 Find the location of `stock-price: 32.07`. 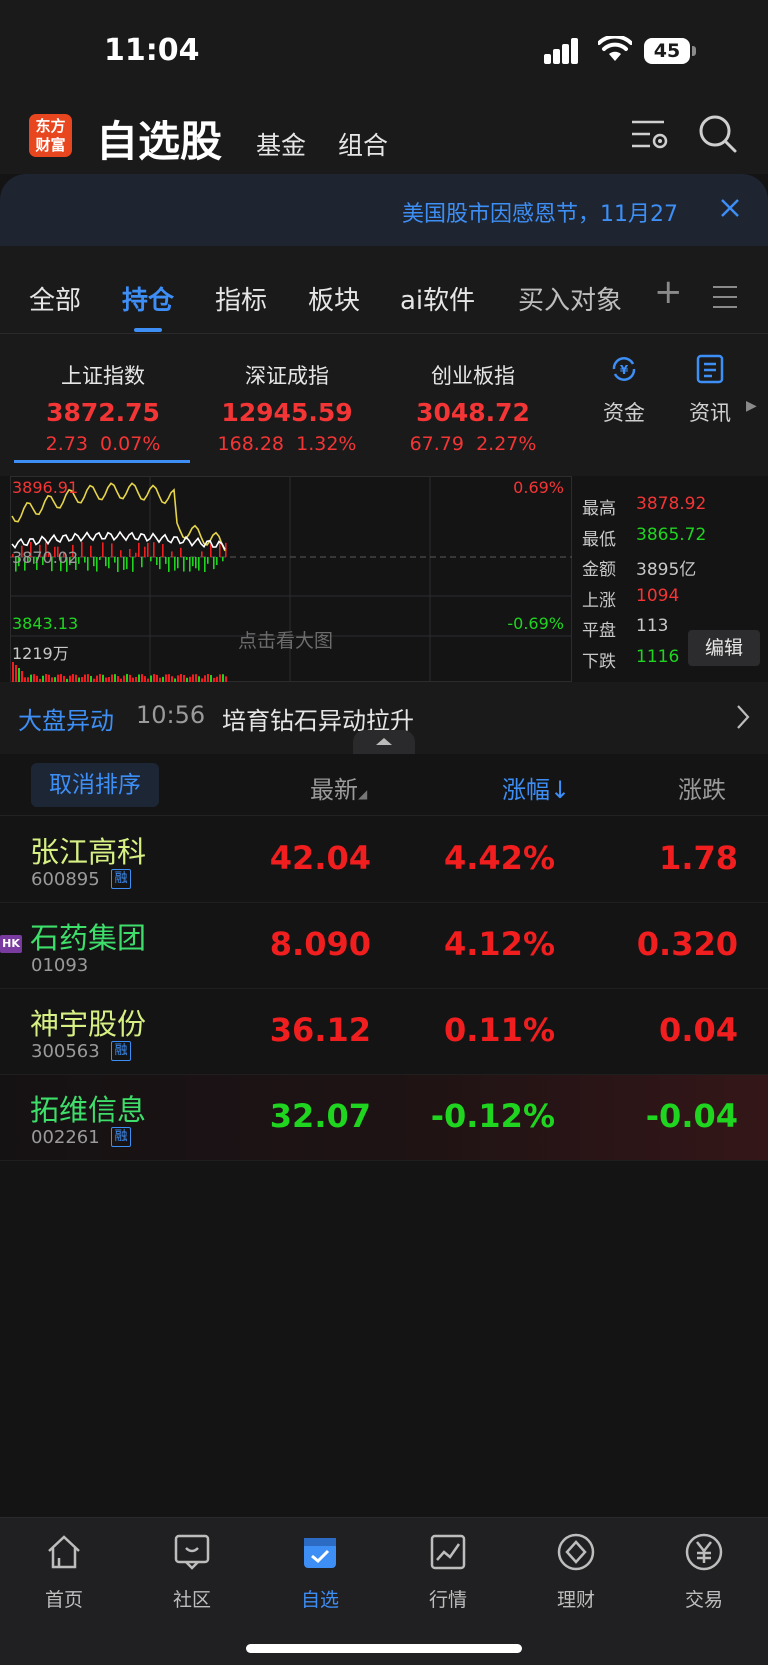

stock-price: 32.07 is located at coordinates (320, 1116).